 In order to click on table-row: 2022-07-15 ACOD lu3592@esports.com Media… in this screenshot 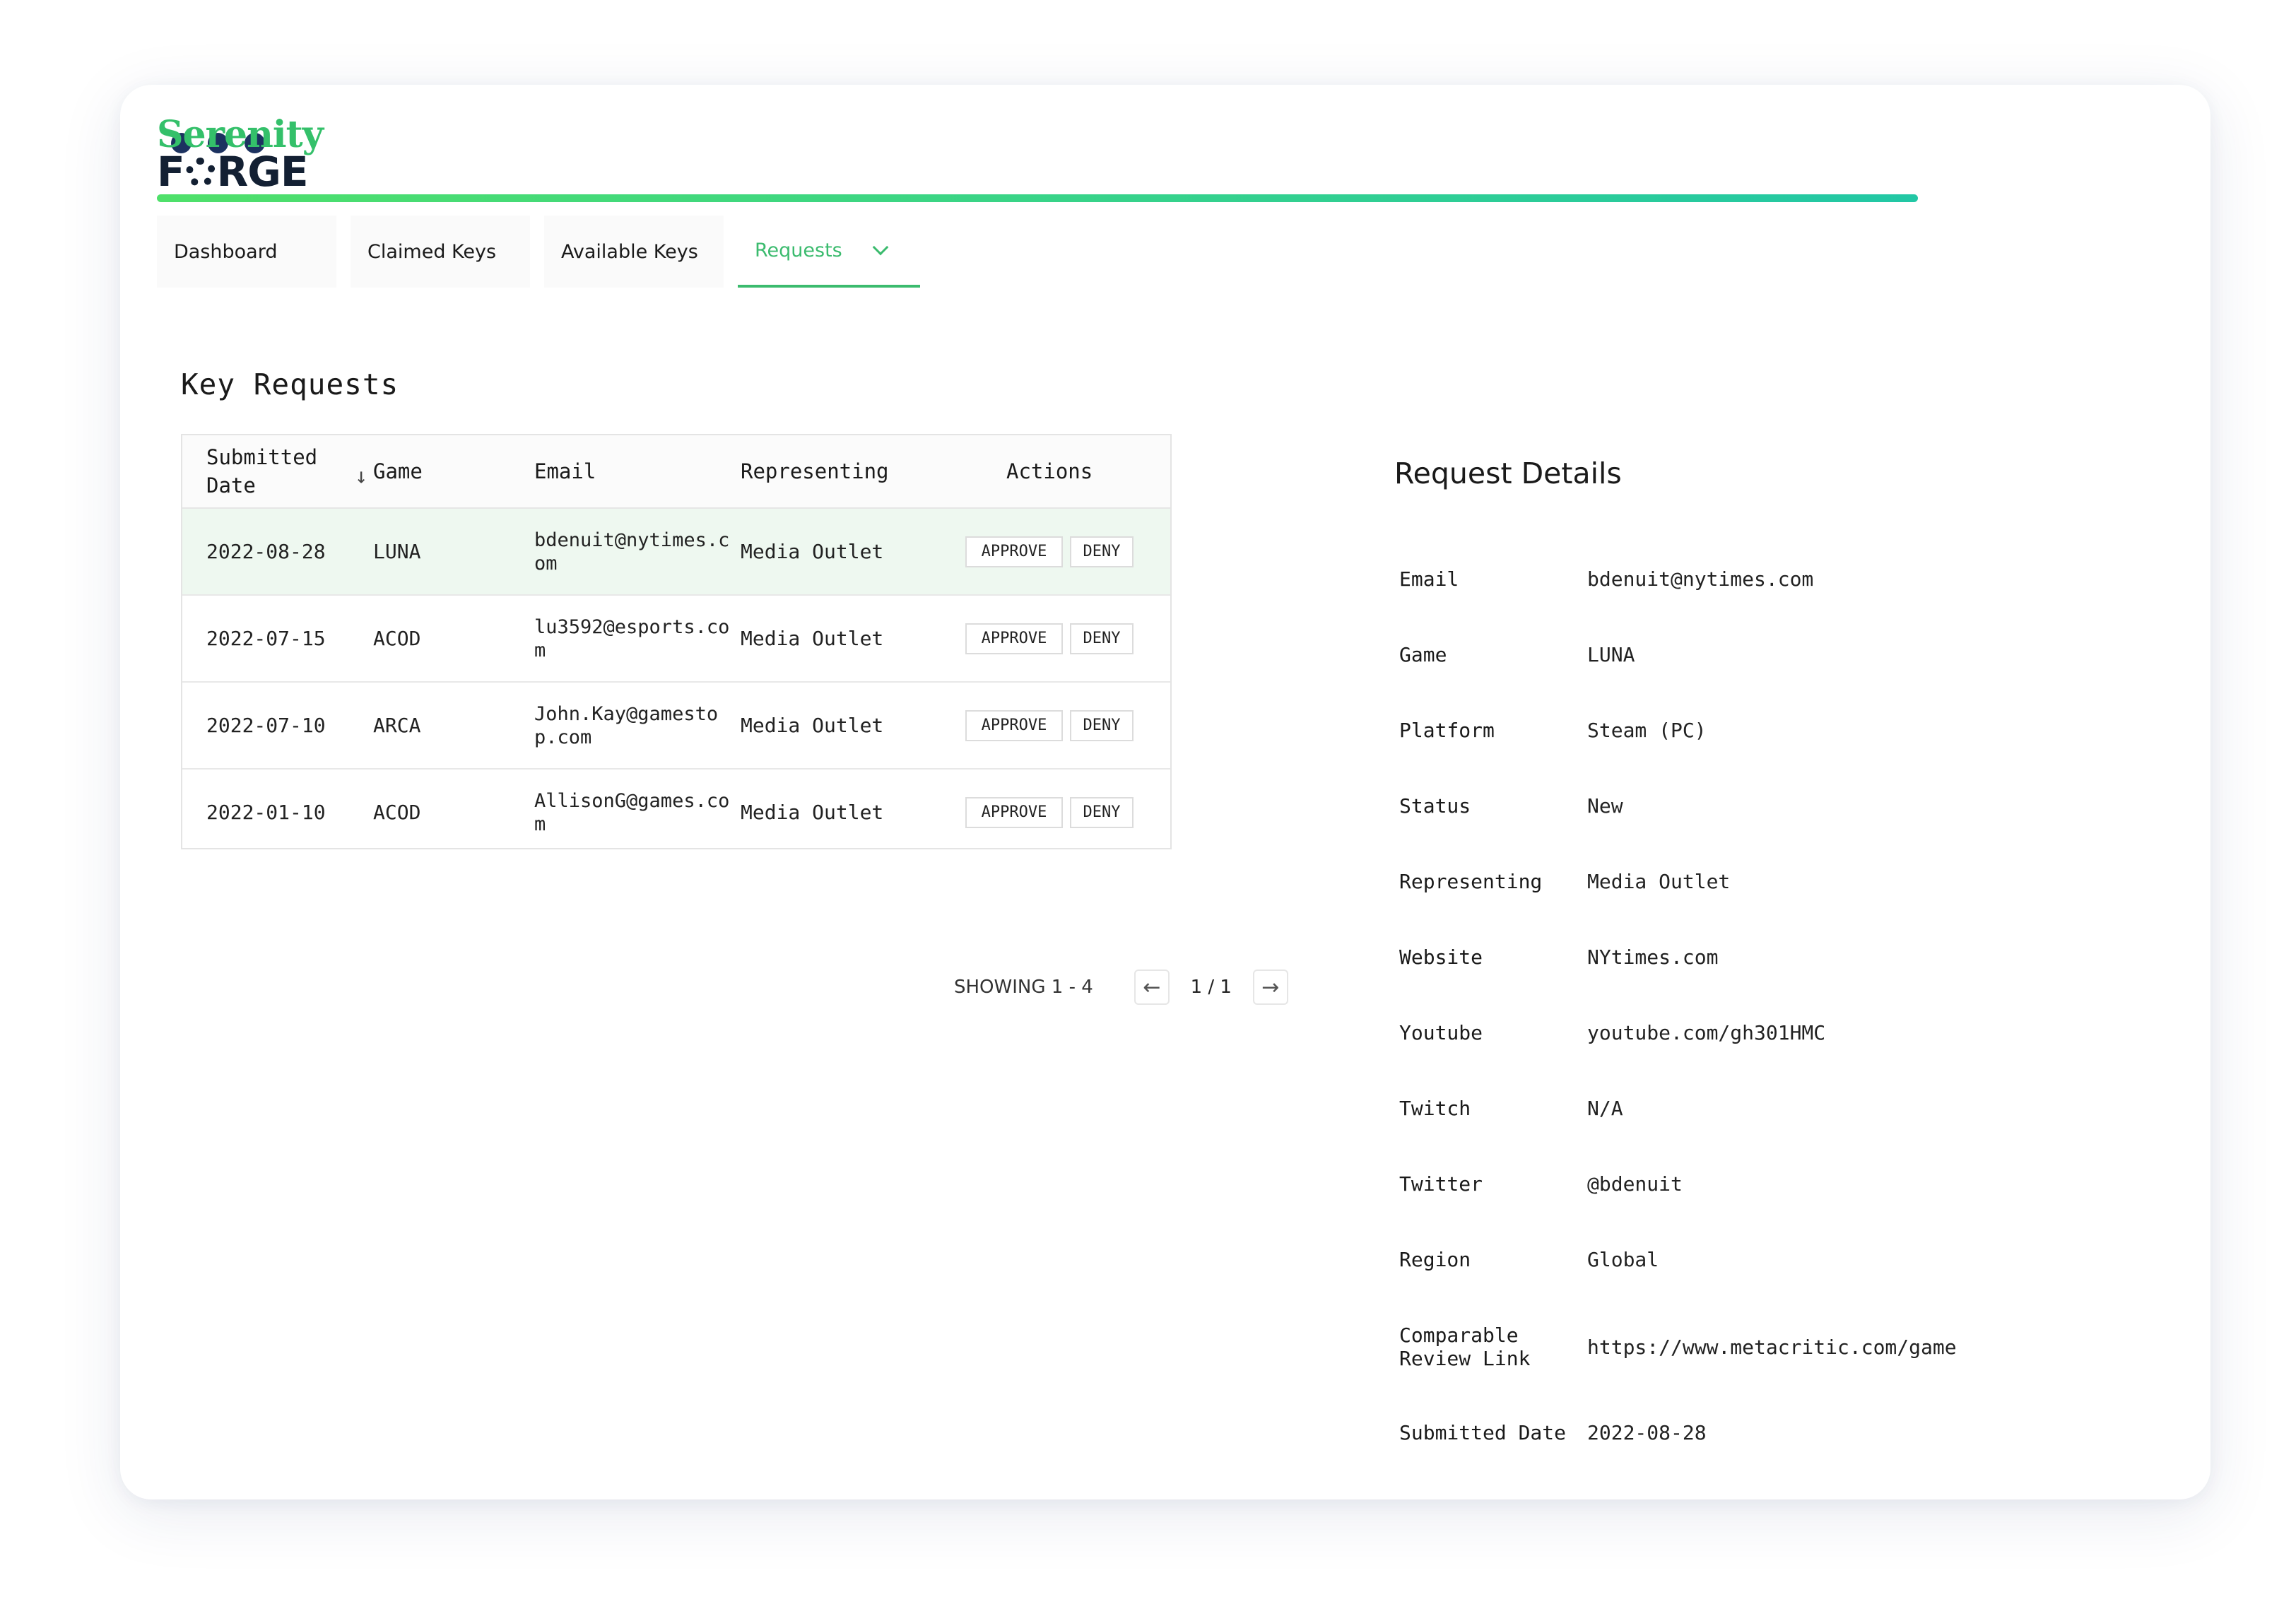, I will do `click(676, 639)`.